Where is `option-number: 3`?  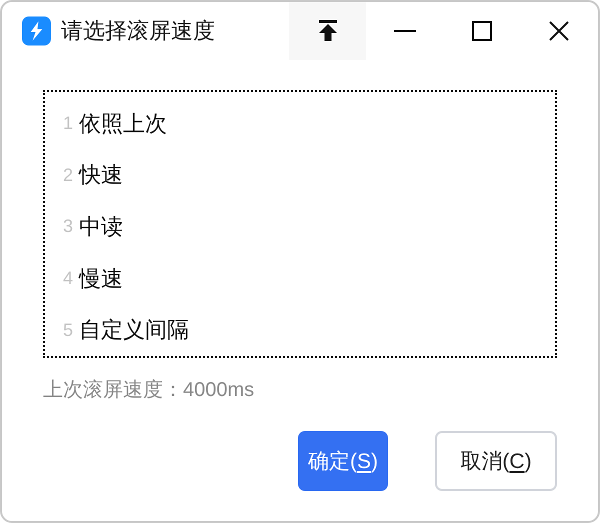 option-number: 3 is located at coordinates (68, 227).